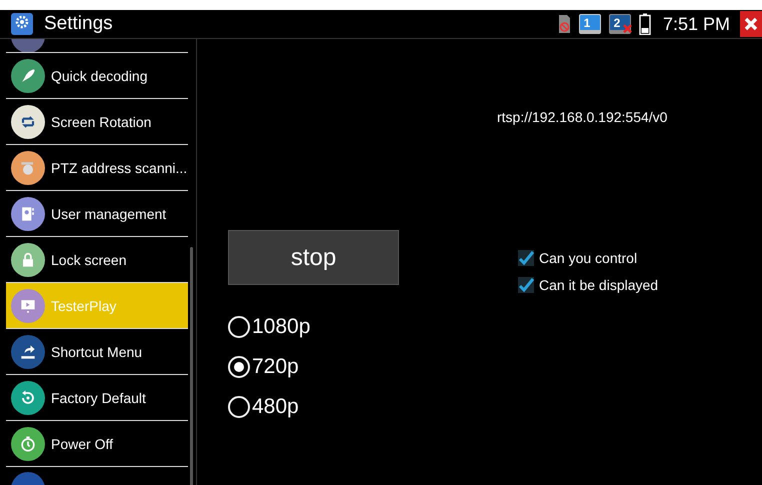 This screenshot has width=762, height=485. What do you see at coordinates (373, 407) in the screenshot?
I see `resolution-radio: 480p` at bounding box center [373, 407].